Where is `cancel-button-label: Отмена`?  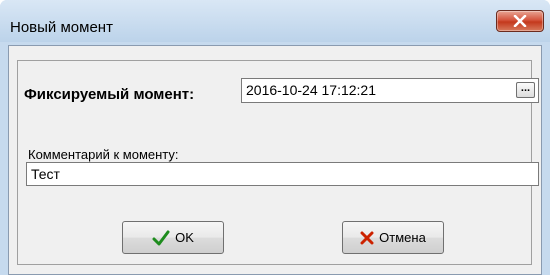 cancel-button-label: Отмена is located at coordinates (402, 237).